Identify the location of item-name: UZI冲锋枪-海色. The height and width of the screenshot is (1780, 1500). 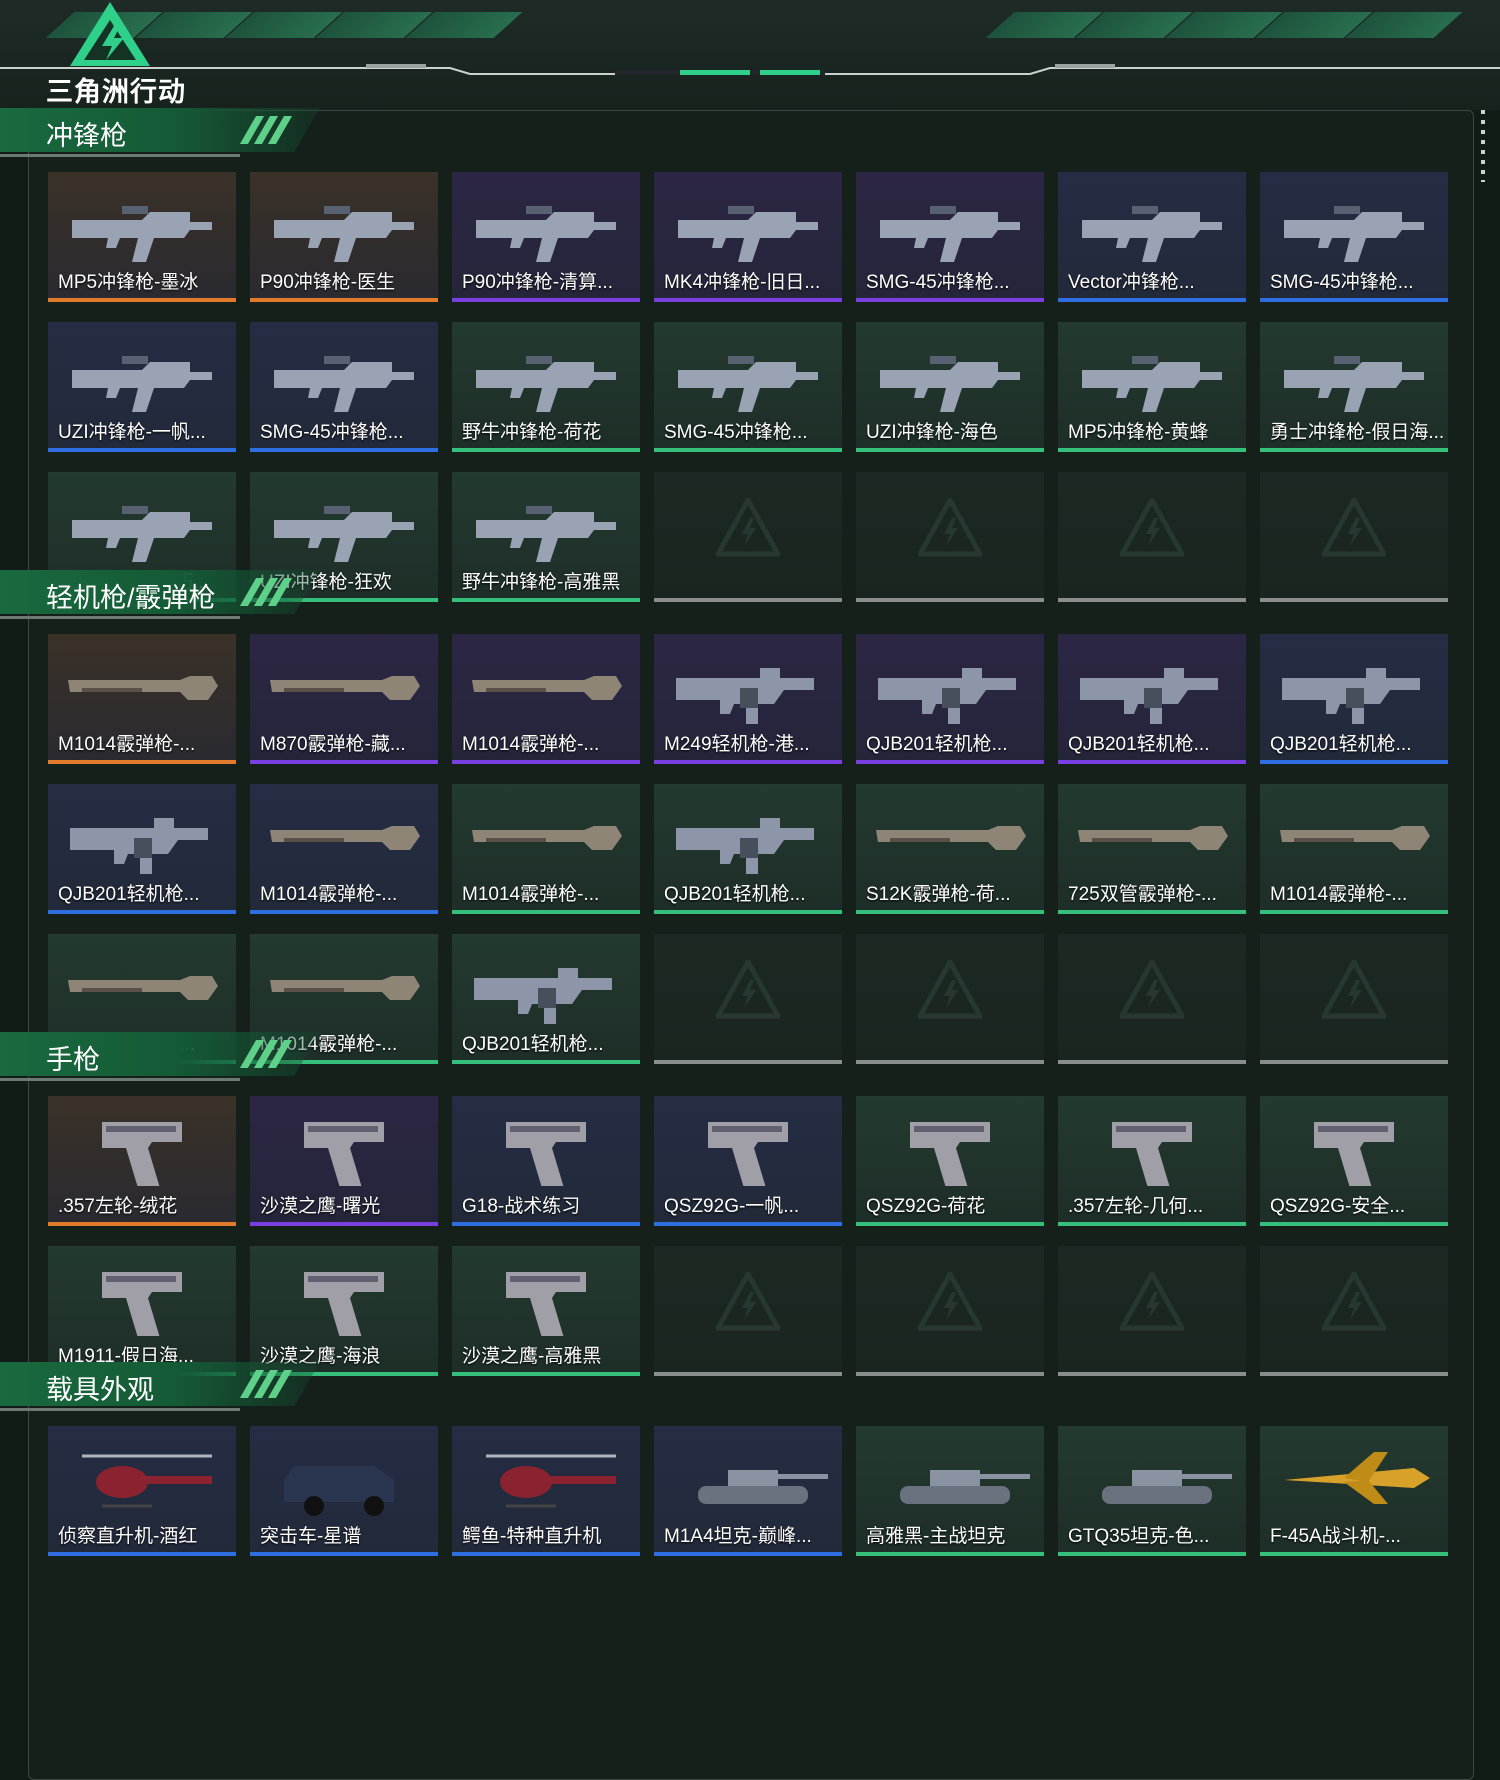
(932, 432).